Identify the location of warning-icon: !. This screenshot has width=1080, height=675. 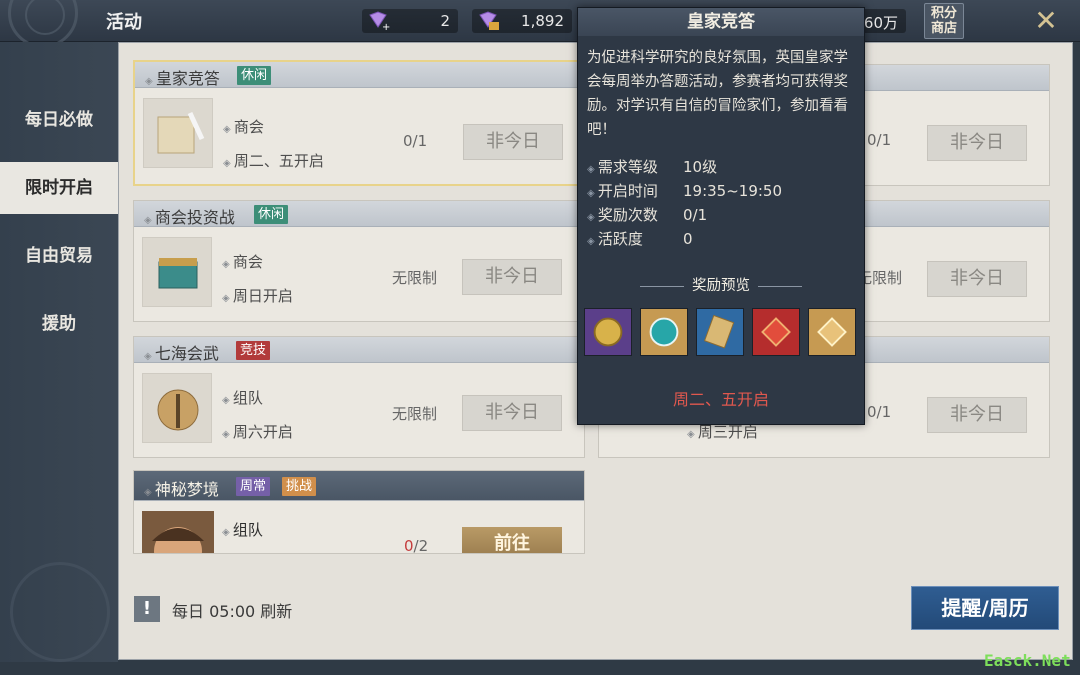
(147, 609).